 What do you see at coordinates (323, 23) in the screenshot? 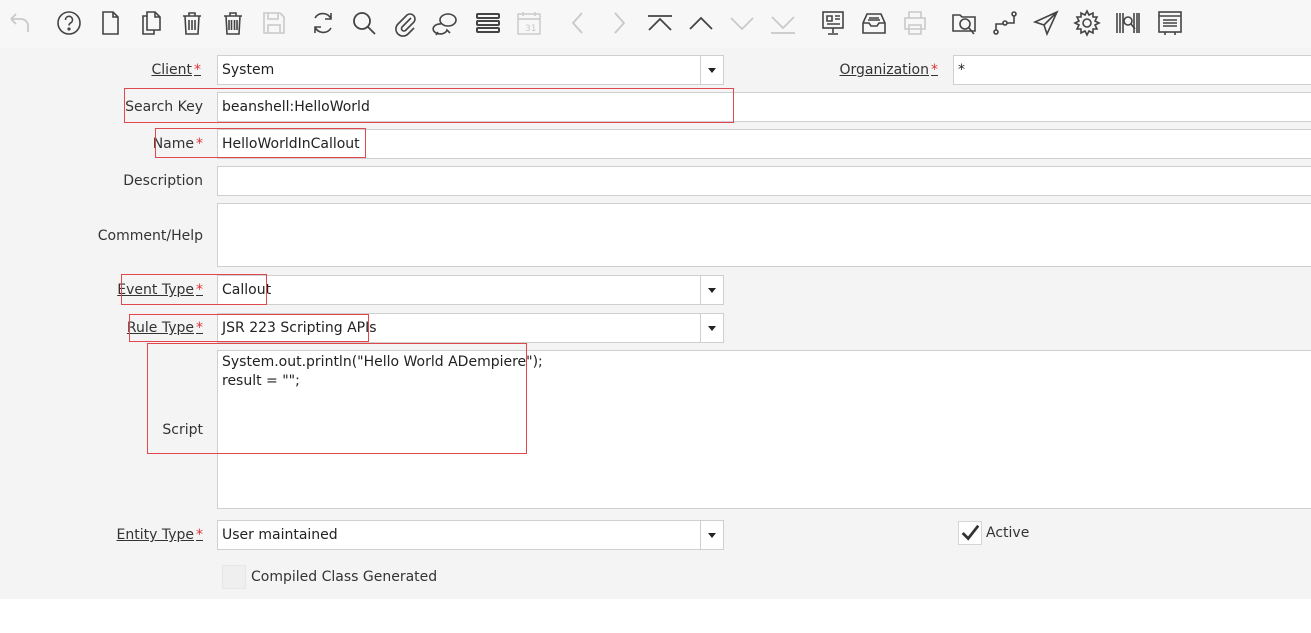
I see `refresh-icon` at bounding box center [323, 23].